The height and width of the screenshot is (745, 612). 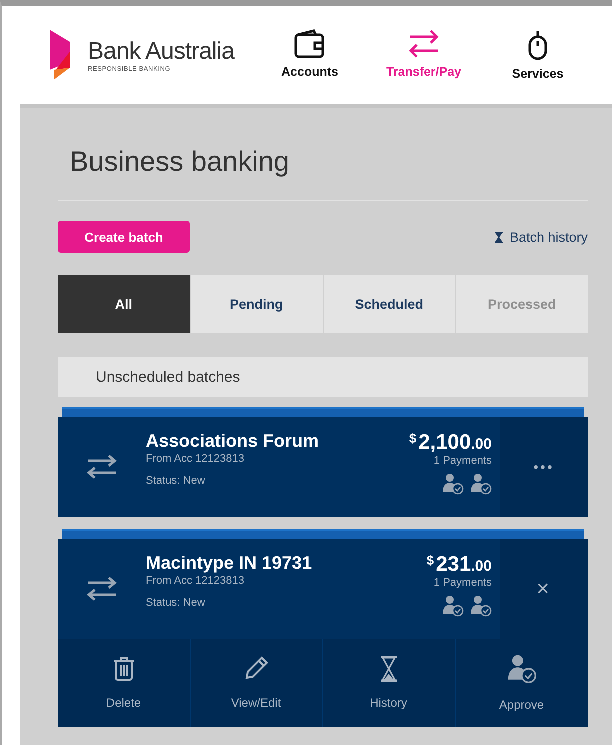 I want to click on batch-name: Associations Forum, so click(x=233, y=441).